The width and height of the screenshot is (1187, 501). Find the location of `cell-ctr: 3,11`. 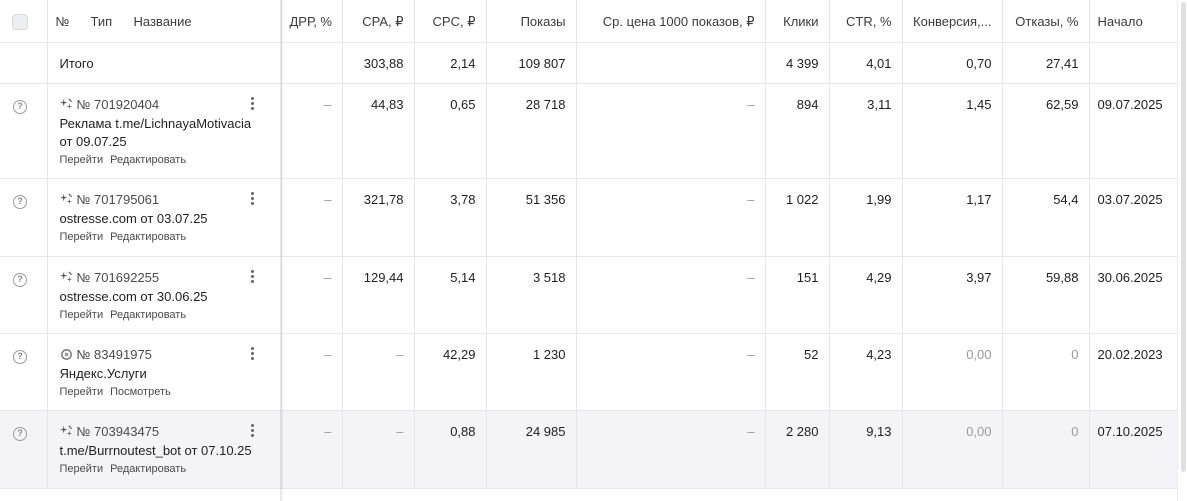

cell-ctr: 3,11 is located at coordinates (866, 131).